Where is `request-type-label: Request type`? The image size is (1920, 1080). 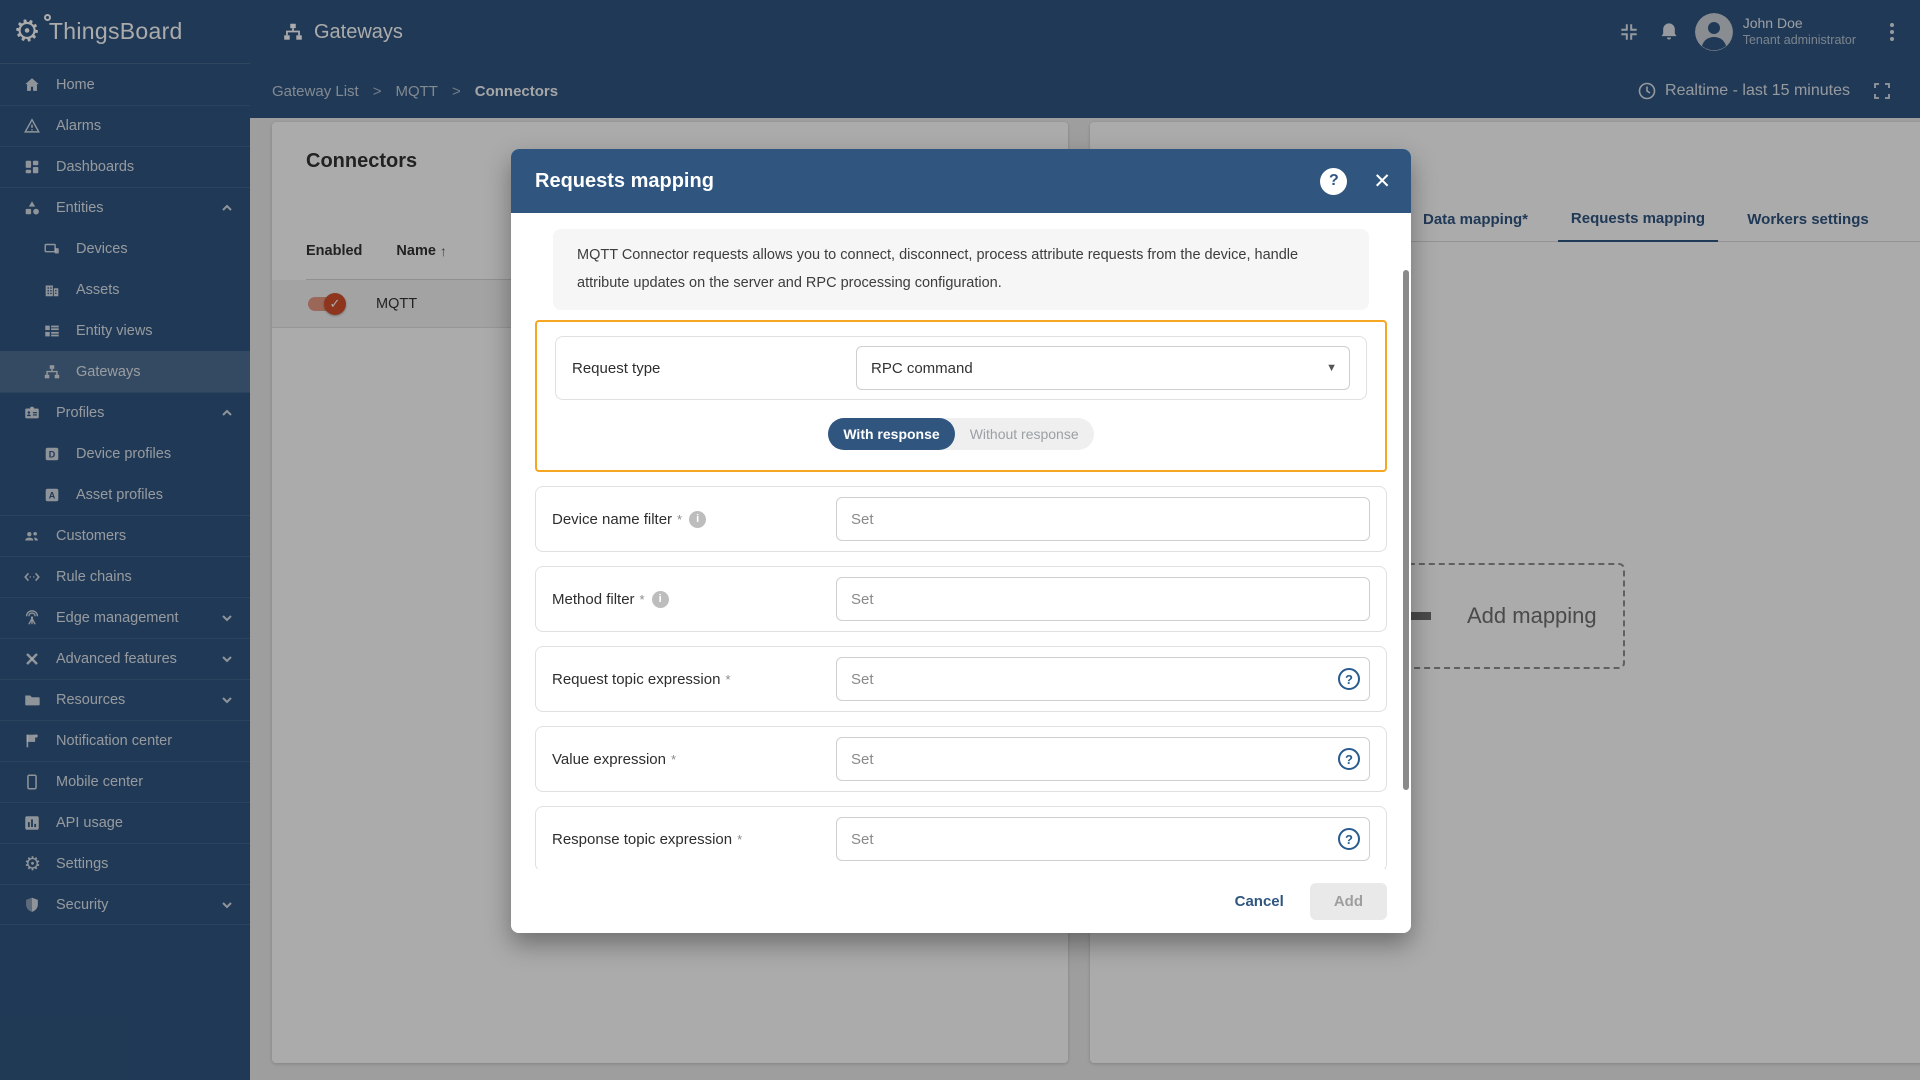 request-type-label: Request type is located at coordinates (616, 368).